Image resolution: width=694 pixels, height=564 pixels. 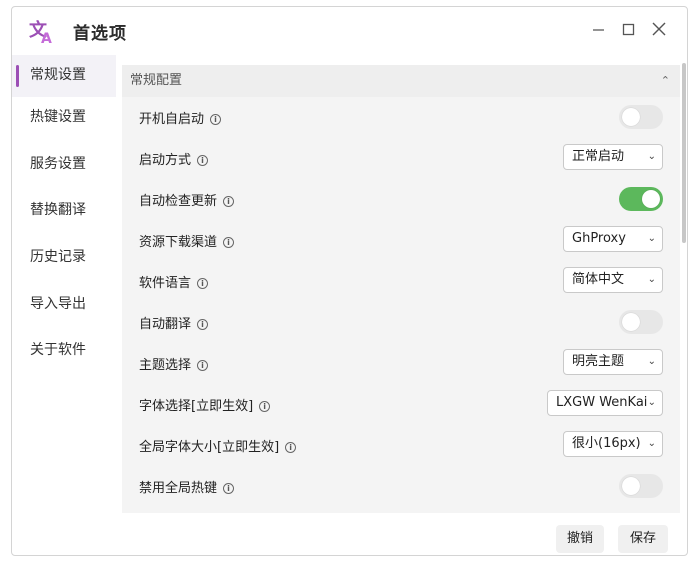 What do you see at coordinates (64, 260) in the screenshot?
I see `sidebar-item-history: 历史记录` at bounding box center [64, 260].